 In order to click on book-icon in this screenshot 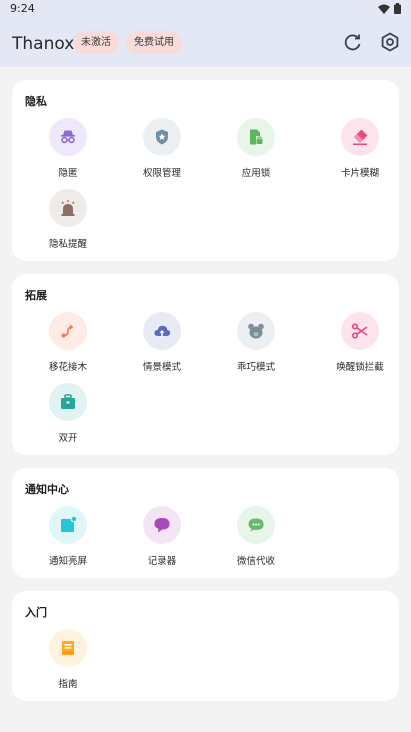, I will do `click(68, 648)`.